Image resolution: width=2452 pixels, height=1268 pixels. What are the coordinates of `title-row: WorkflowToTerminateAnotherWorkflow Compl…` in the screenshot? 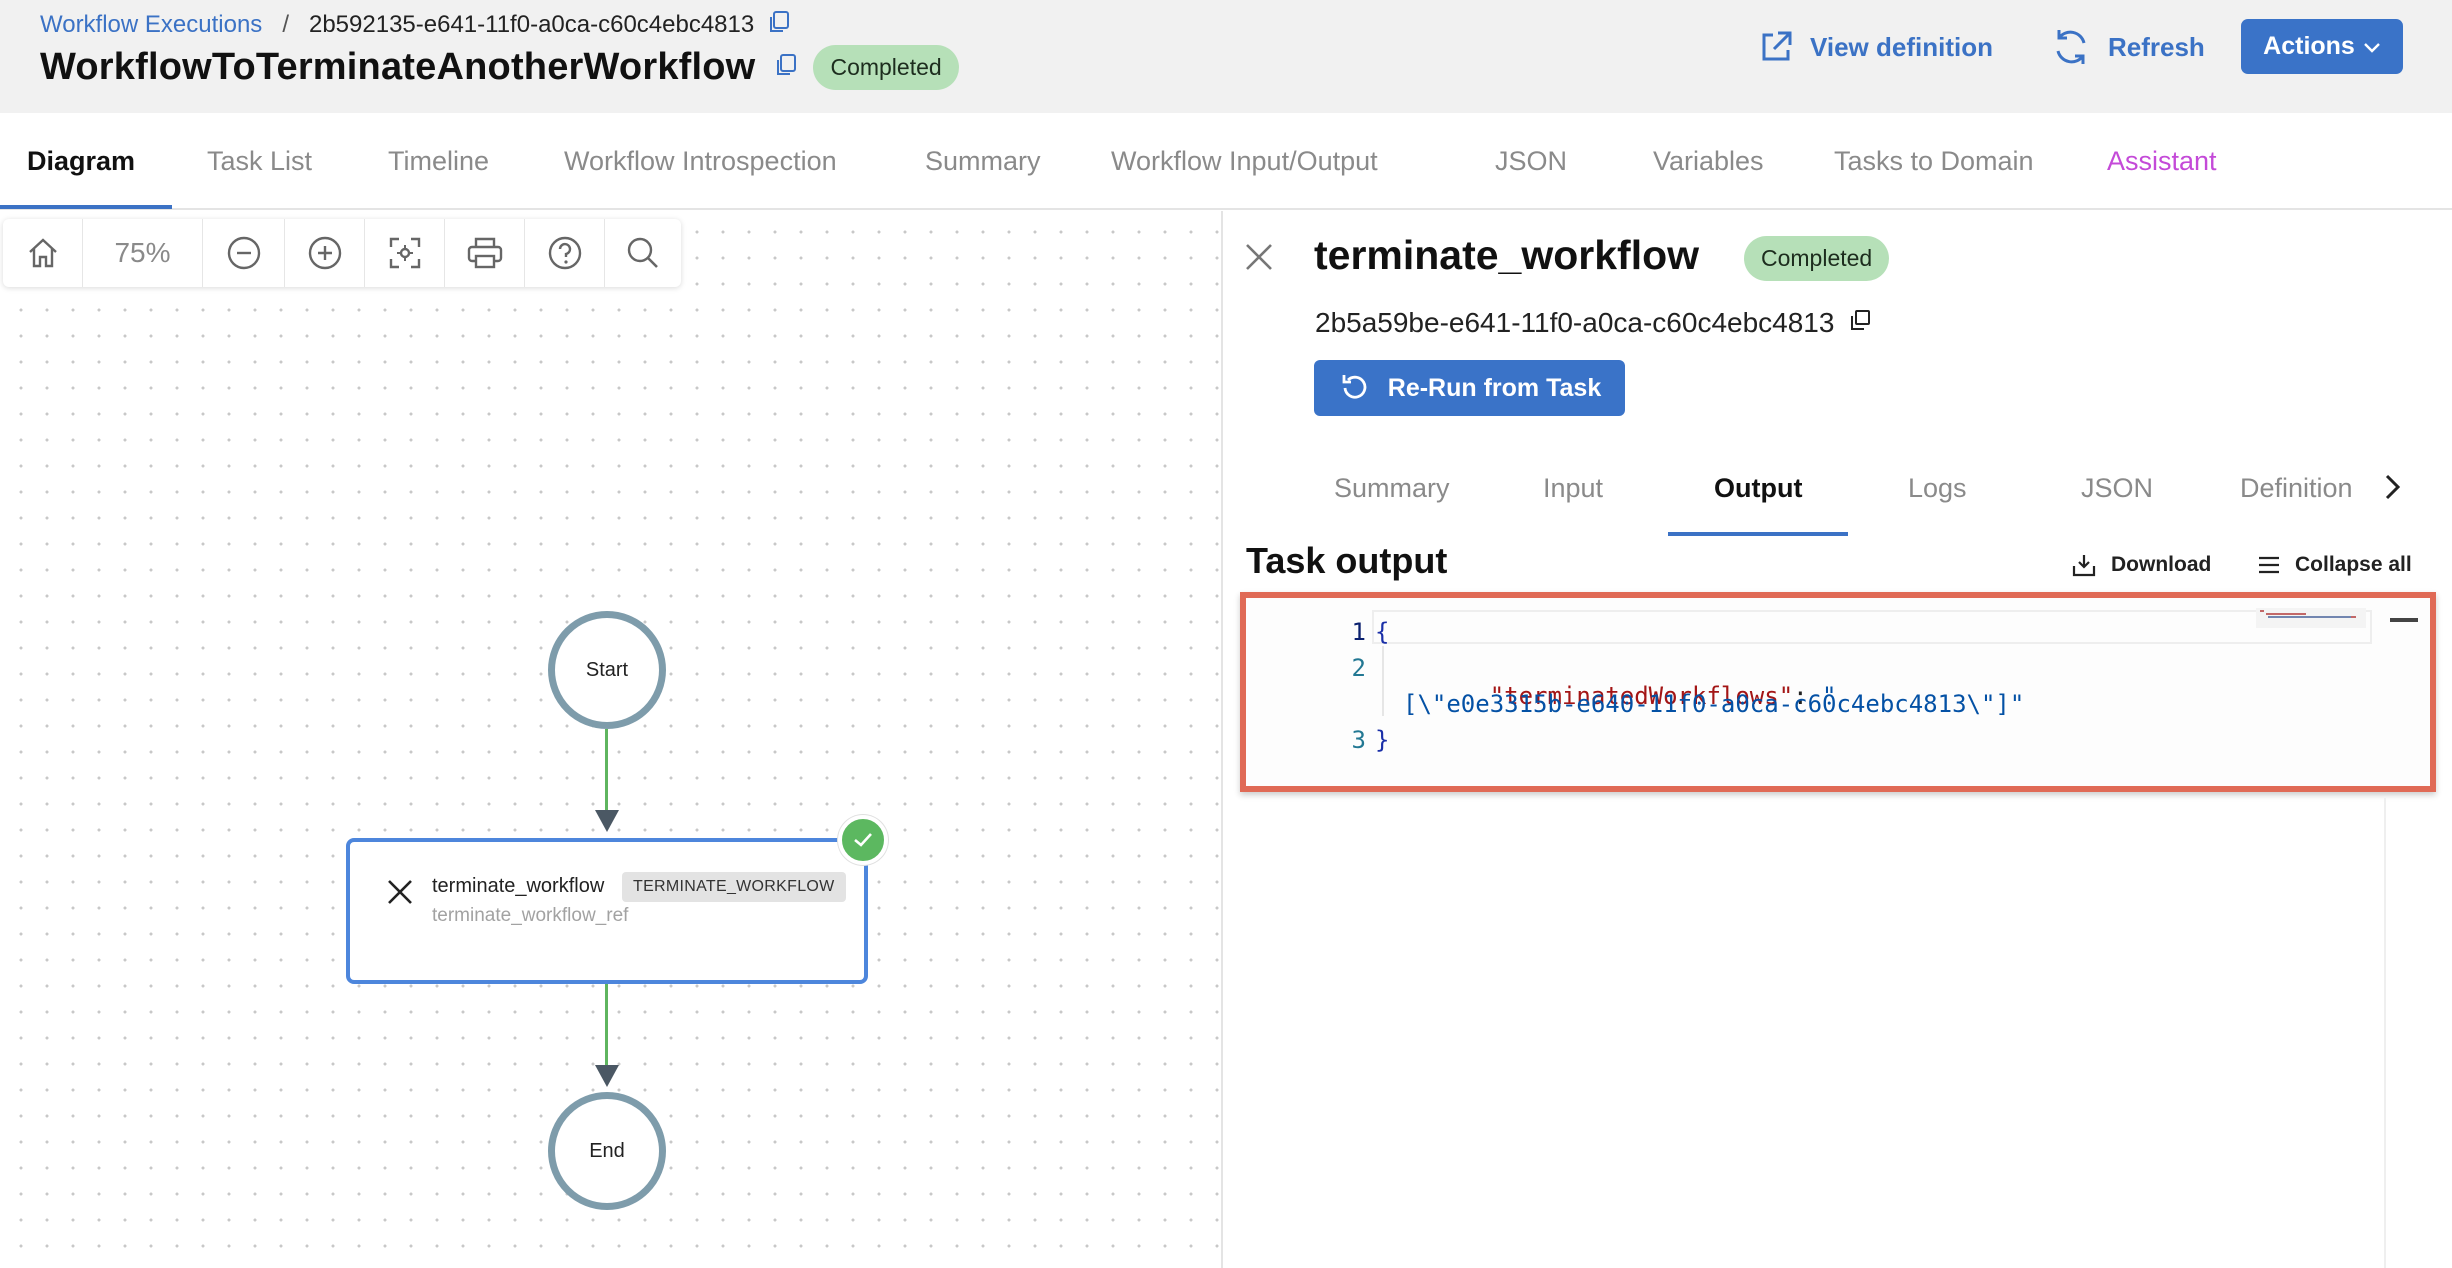 It's located at (499, 67).